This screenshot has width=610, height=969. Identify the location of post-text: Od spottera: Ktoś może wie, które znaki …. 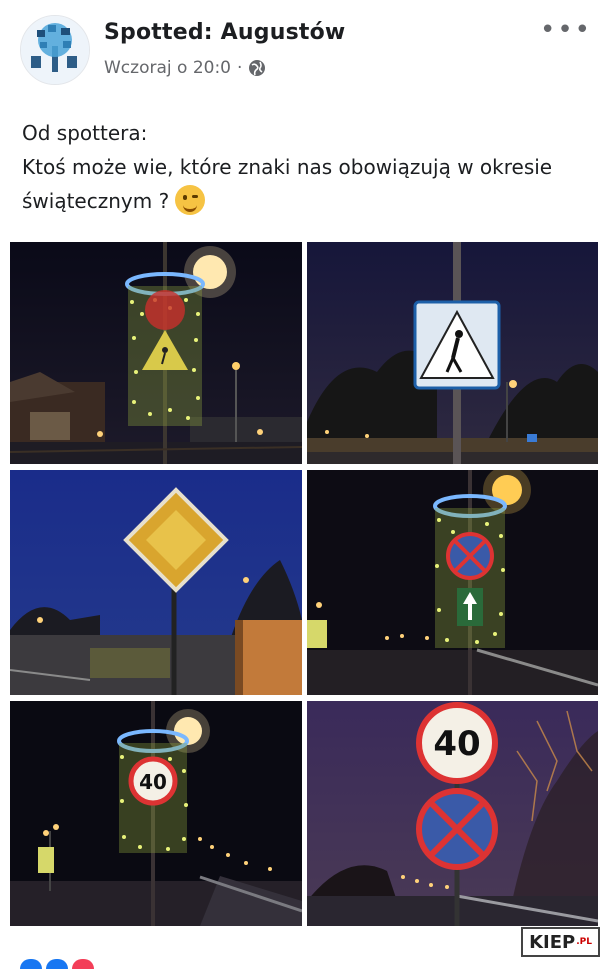
(307, 167).